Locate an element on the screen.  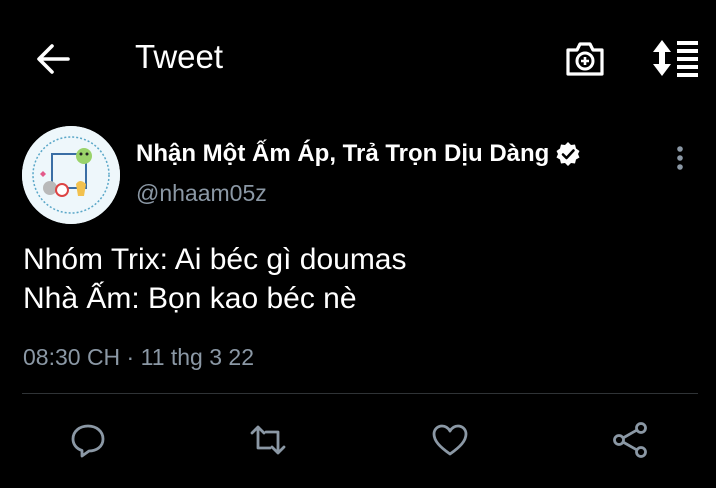
author-avatar is located at coordinates (71, 175).